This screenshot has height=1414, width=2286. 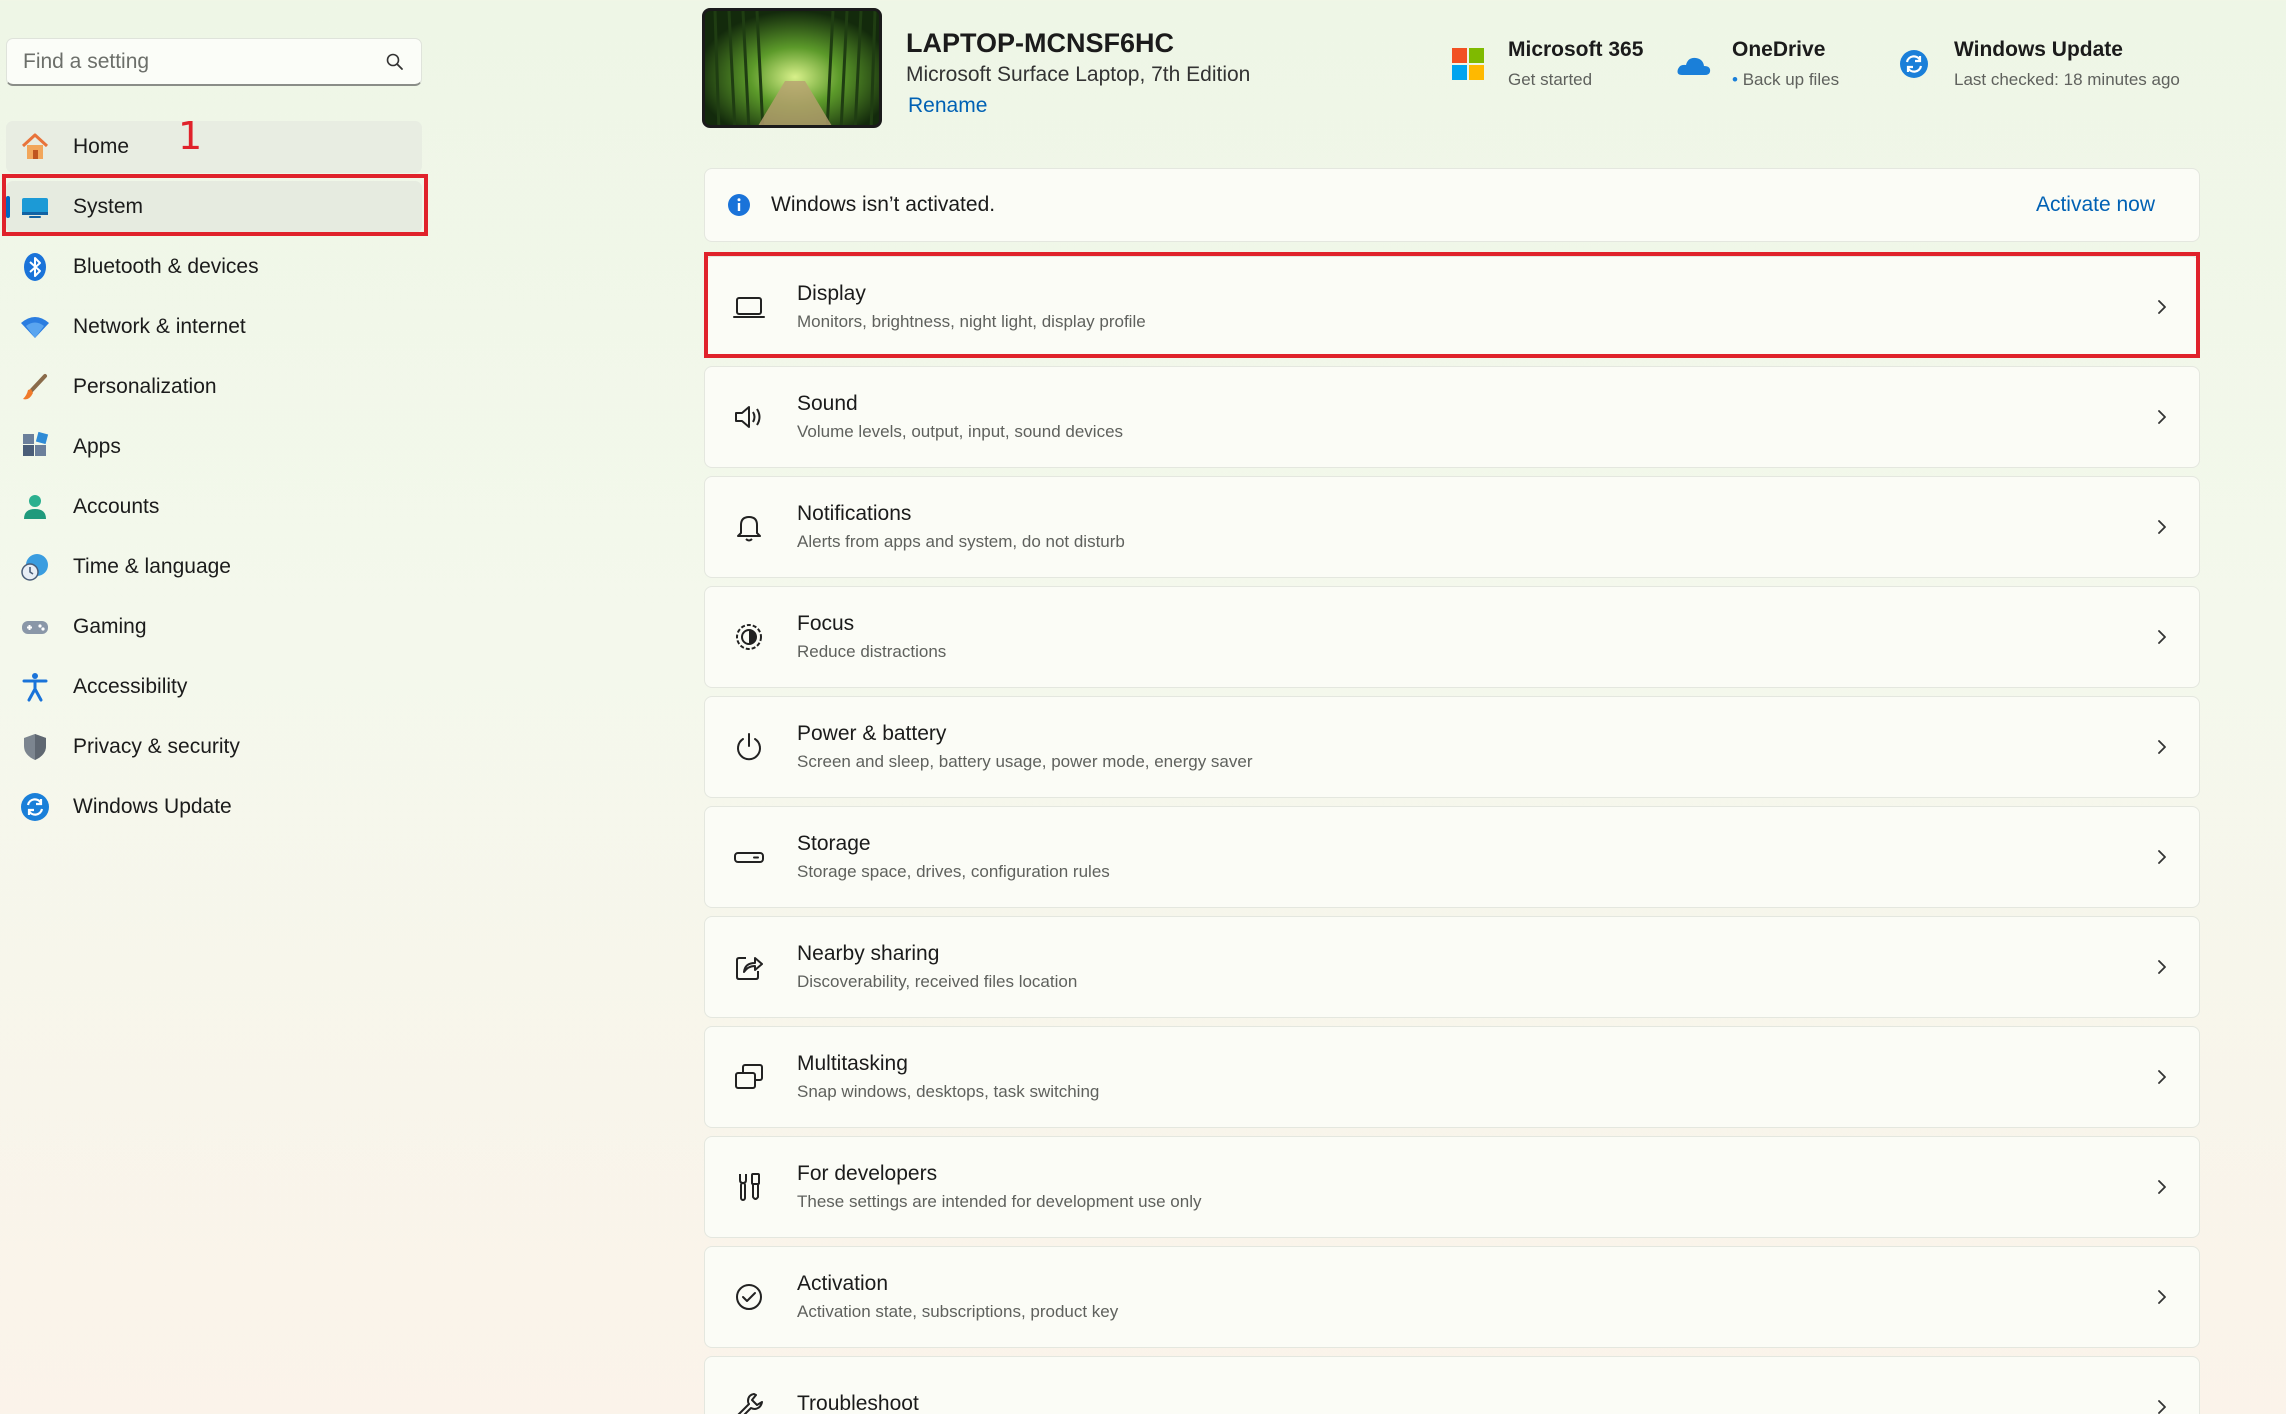 I want to click on annotation-marker-1: 1, so click(x=190, y=136).